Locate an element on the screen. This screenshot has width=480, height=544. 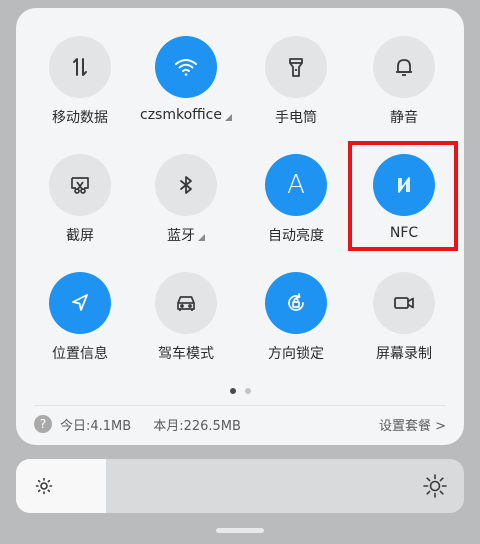
tile-label: 蓝牙 is located at coordinates (186, 235).